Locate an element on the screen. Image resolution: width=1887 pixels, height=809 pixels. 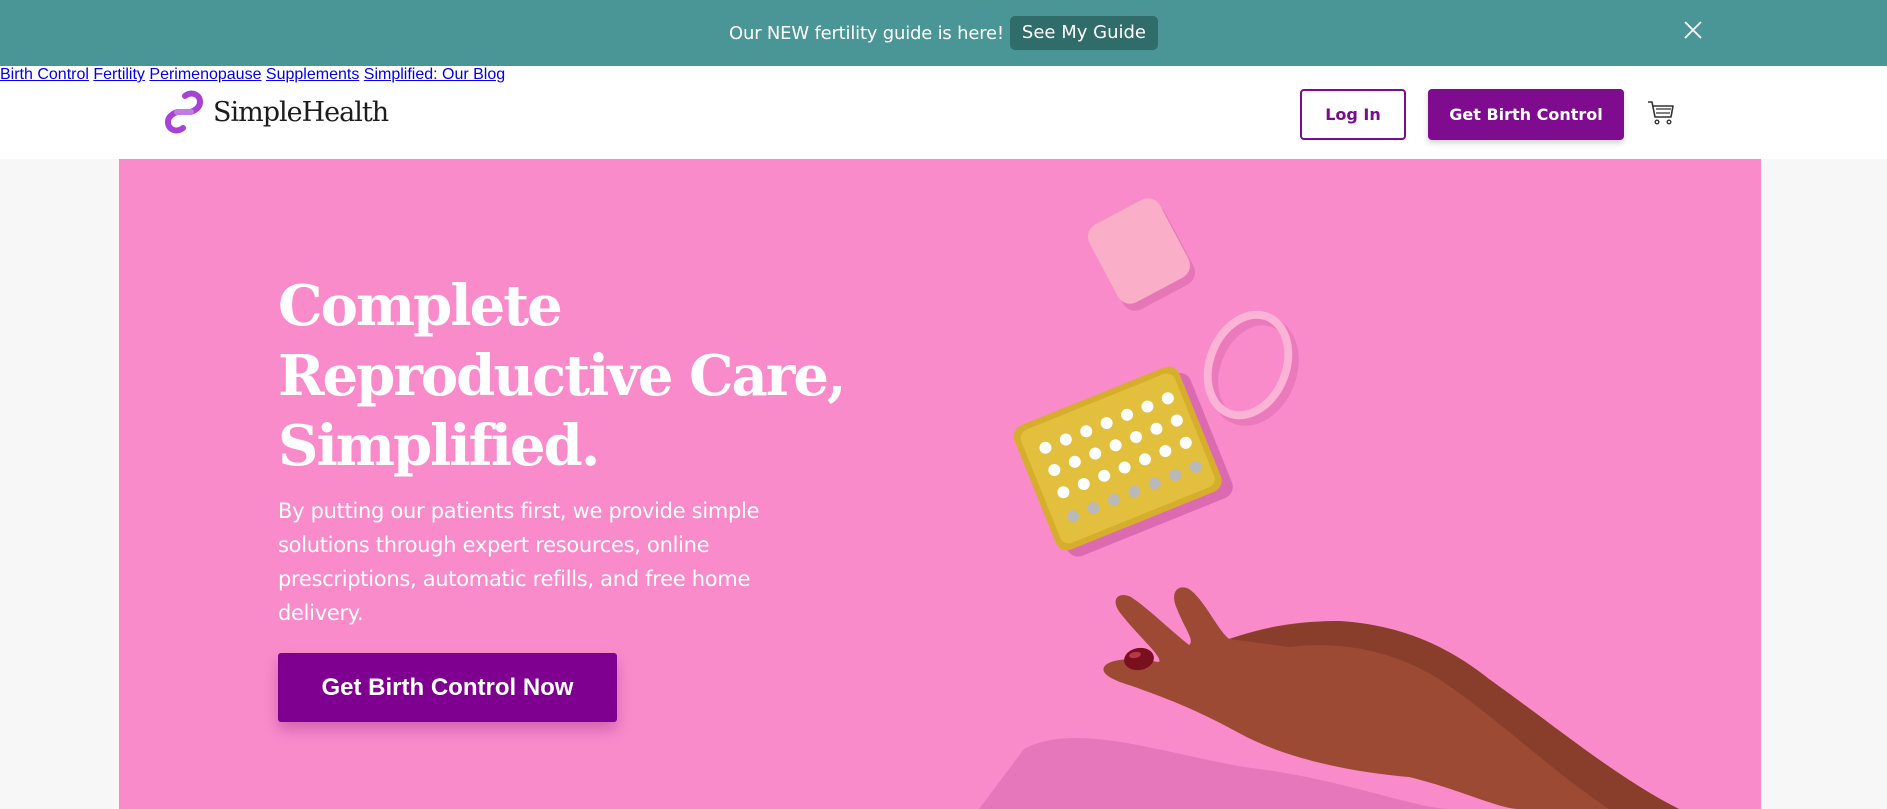
logo-text: SimpleHealth is located at coordinates (301, 112).